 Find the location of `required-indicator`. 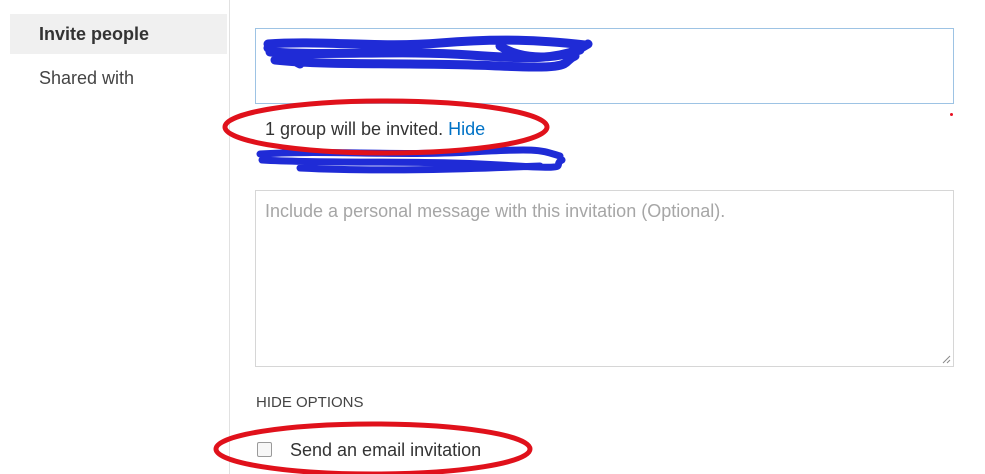

required-indicator is located at coordinates (951, 114).